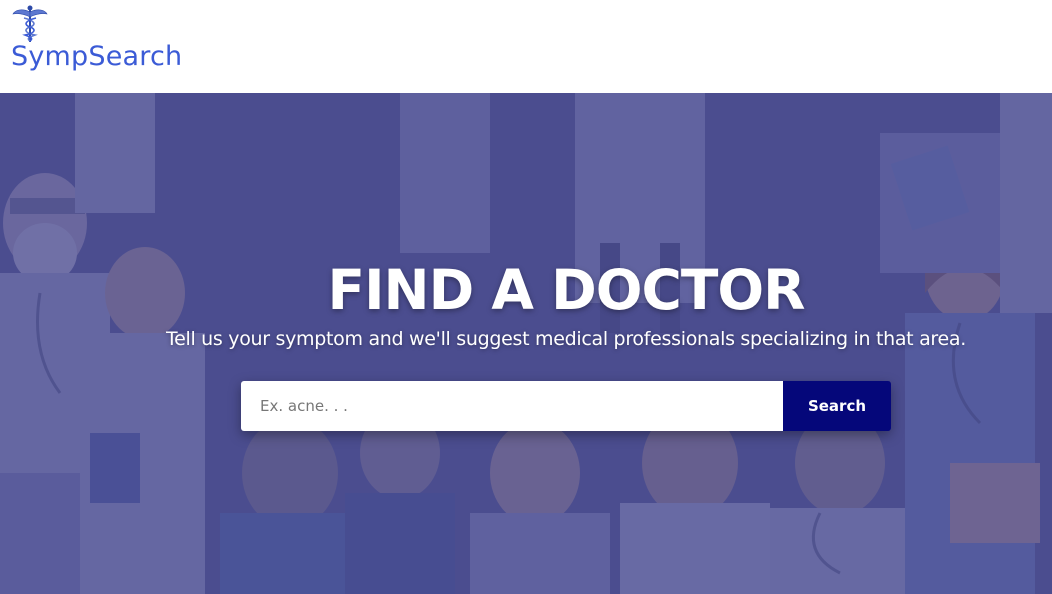 The image size is (1052, 594). Describe the element at coordinates (97, 56) in the screenshot. I see `logo-text: SympSearch` at that location.